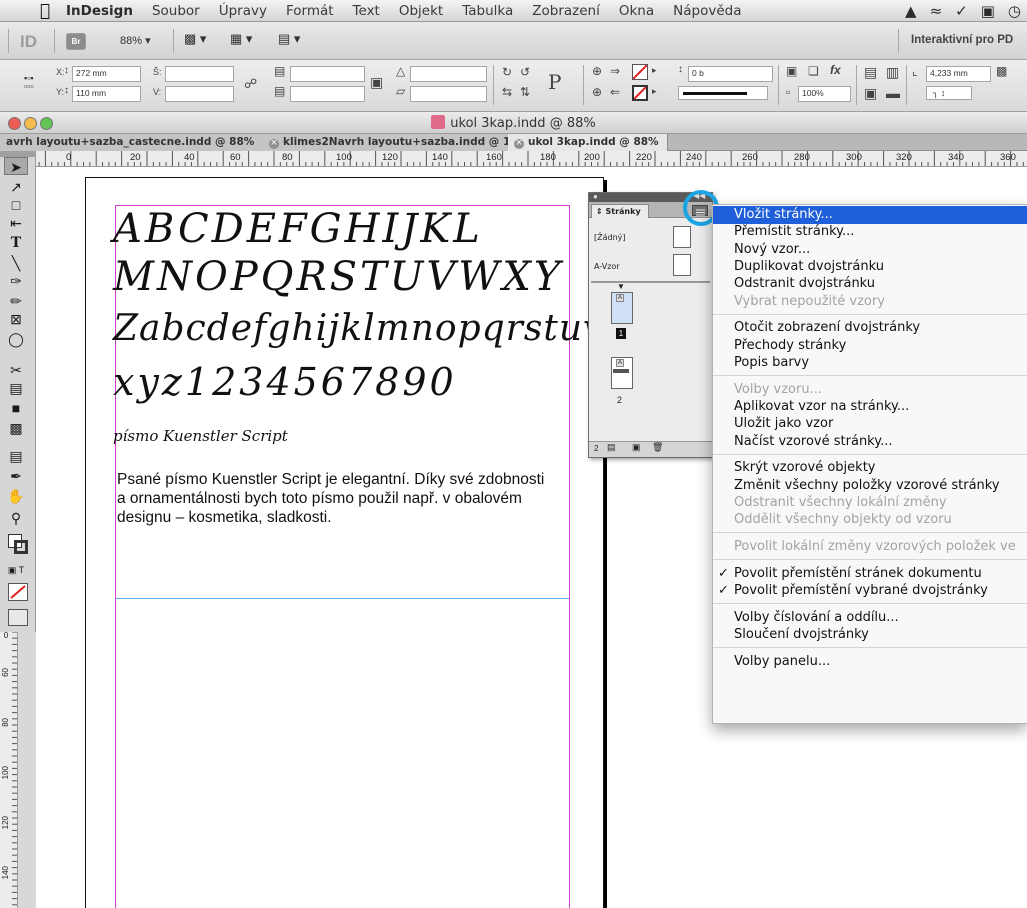 This screenshot has height=908, width=1027. What do you see at coordinates (32, 82) in the screenshot?
I see `reference-point-icon: ▪▫▪ ▫▫▫` at bounding box center [32, 82].